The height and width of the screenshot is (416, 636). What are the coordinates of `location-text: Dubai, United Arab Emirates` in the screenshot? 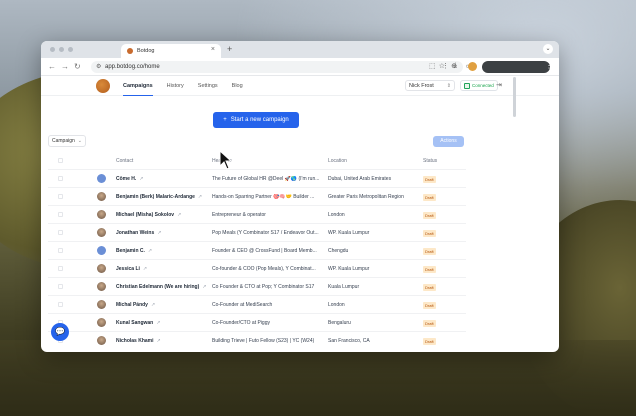 It's located at (360, 179).